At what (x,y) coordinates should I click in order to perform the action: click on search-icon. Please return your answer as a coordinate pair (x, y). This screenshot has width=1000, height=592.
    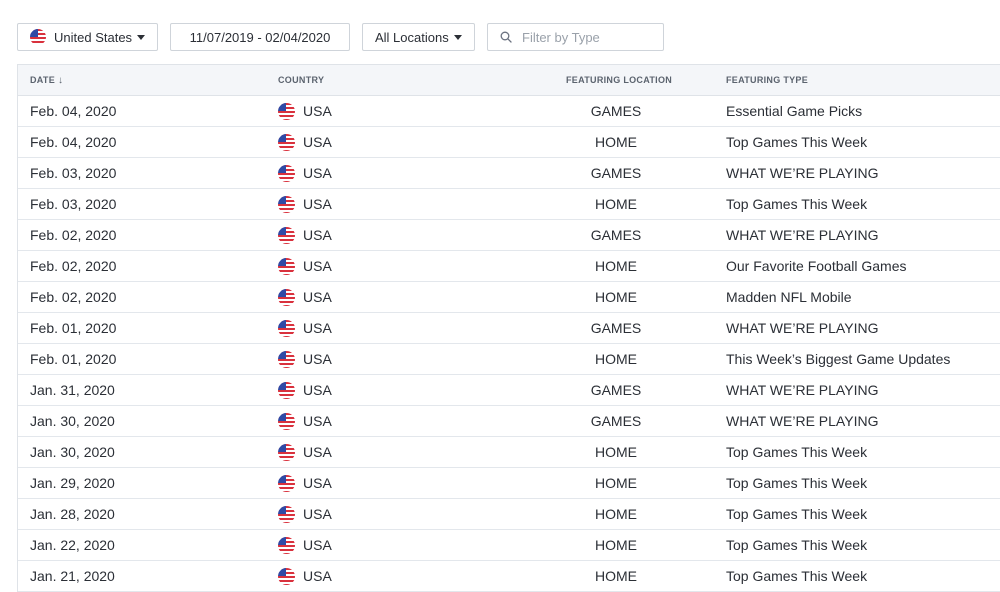
    Looking at the image, I should click on (506, 37).